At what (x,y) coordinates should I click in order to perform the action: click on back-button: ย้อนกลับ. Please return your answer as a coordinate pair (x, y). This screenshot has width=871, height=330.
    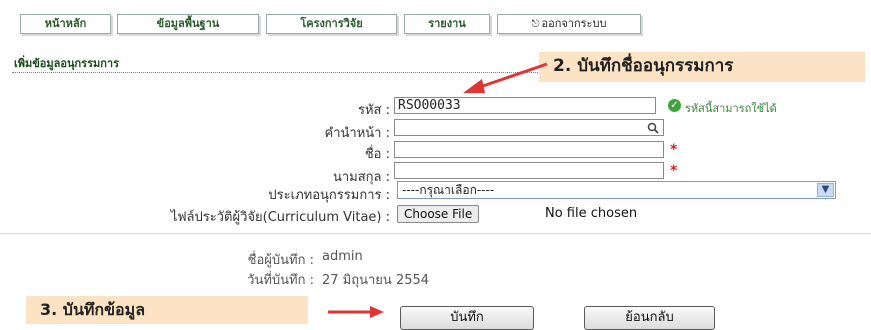
    Looking at the image, I should click on (649, 318).